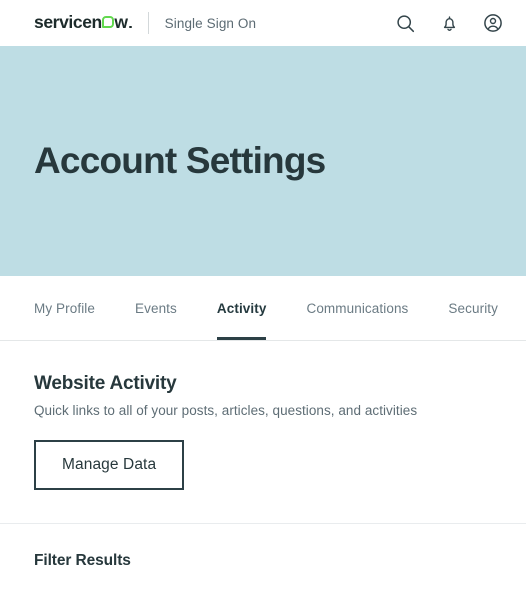 The width and height of the screenshot is (526, 600). What do you see at coordinates (241, 308) in the screenshot?
I see `tab-activity: Activity` at bounding box center [241, 308].